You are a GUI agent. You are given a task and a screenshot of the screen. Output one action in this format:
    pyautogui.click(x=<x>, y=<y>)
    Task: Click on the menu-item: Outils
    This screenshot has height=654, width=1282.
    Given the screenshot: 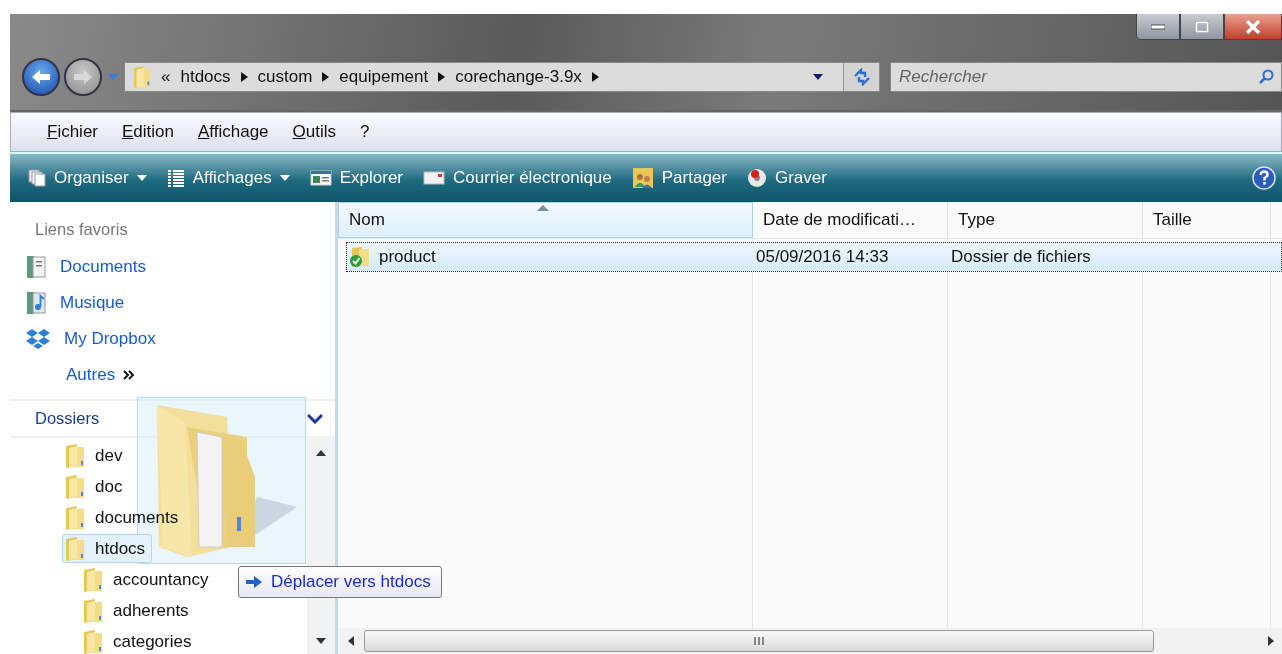 What is the action you would take?
    pyautogui.click(x=314, y=132)
    